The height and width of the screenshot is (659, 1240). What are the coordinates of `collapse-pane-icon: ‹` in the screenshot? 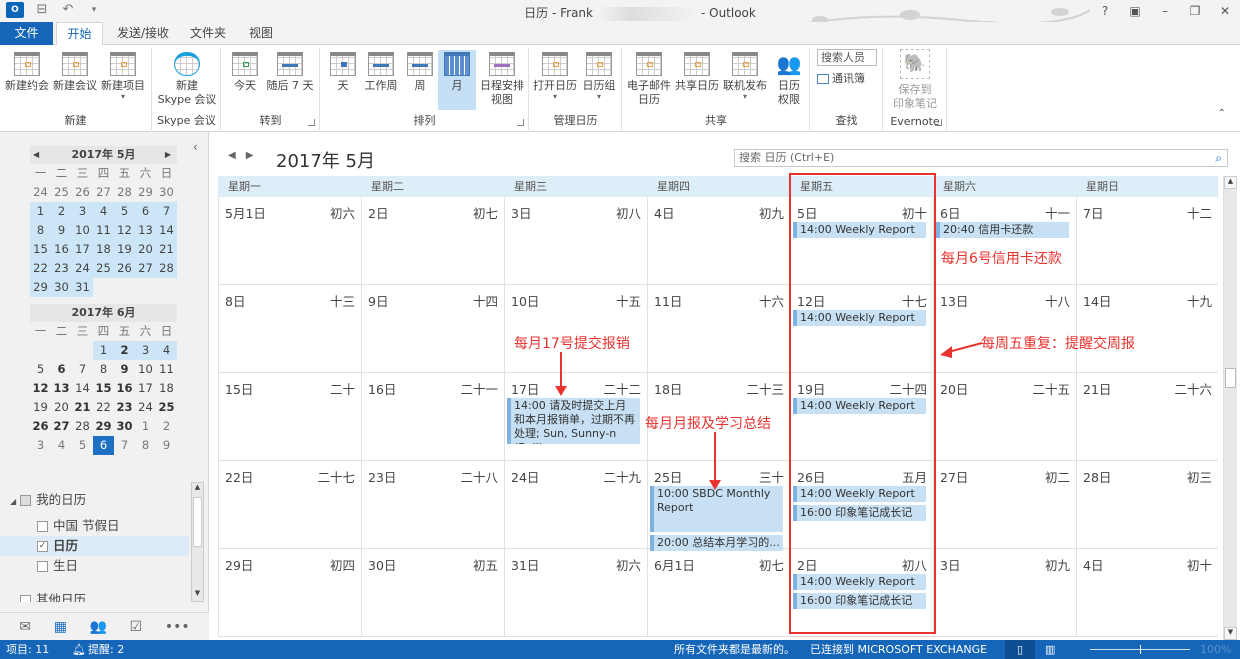 It's located at (195, 147).